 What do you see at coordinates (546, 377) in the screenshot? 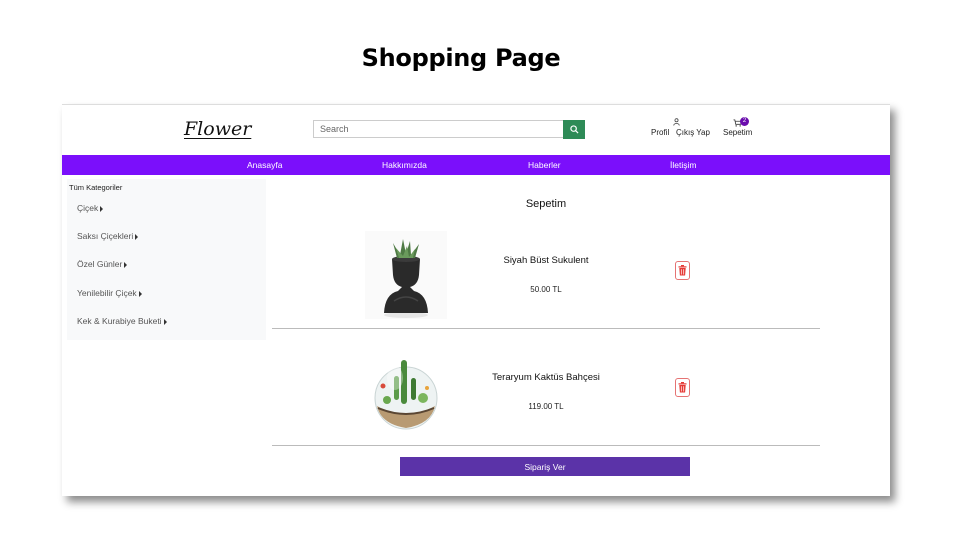
I see `product-name: Teraryum Kaktüs Bahçesi` at bounding box center [546, 377].